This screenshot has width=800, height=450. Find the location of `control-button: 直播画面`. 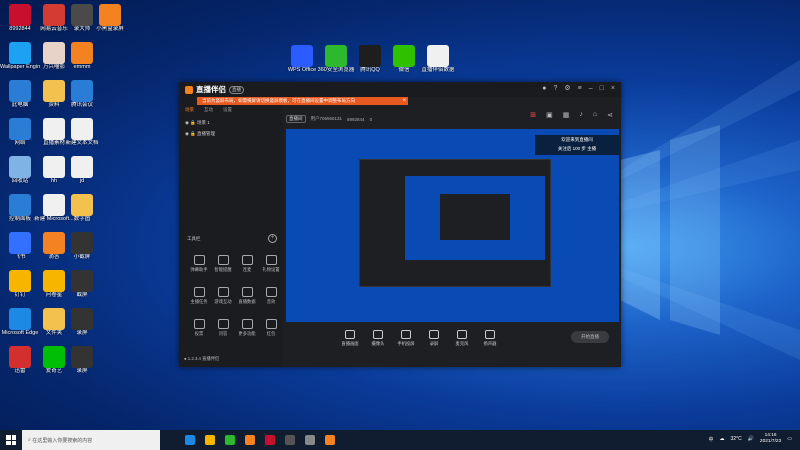

control-button: 直播画面 is located at coordinates (350, 338).